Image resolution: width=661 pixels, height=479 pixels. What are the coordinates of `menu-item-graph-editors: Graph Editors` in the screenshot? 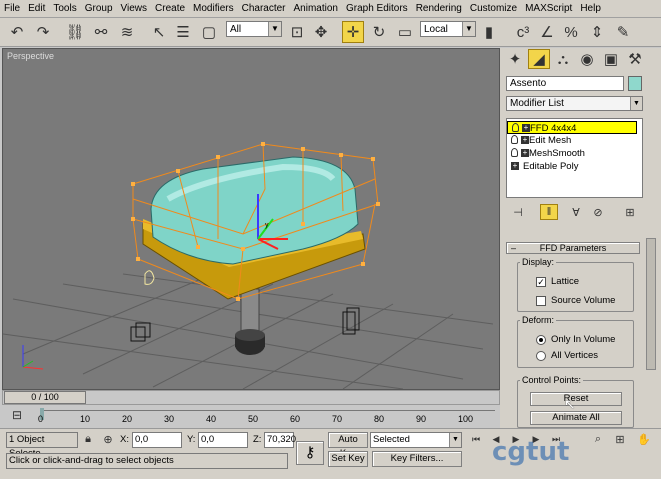 It's located at (377, 8).